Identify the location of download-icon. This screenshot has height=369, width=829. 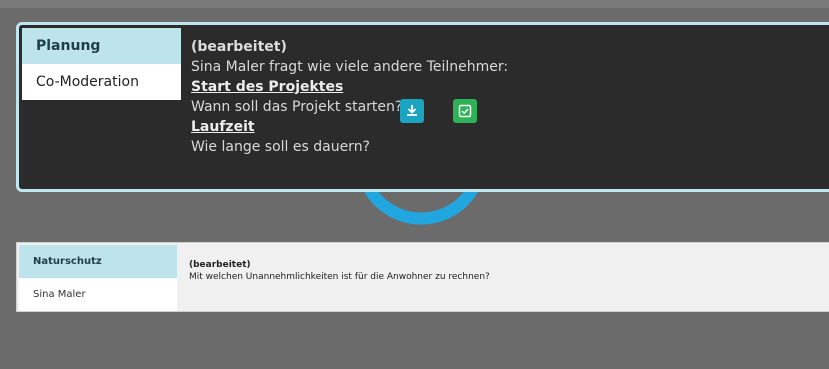
(412, 110).